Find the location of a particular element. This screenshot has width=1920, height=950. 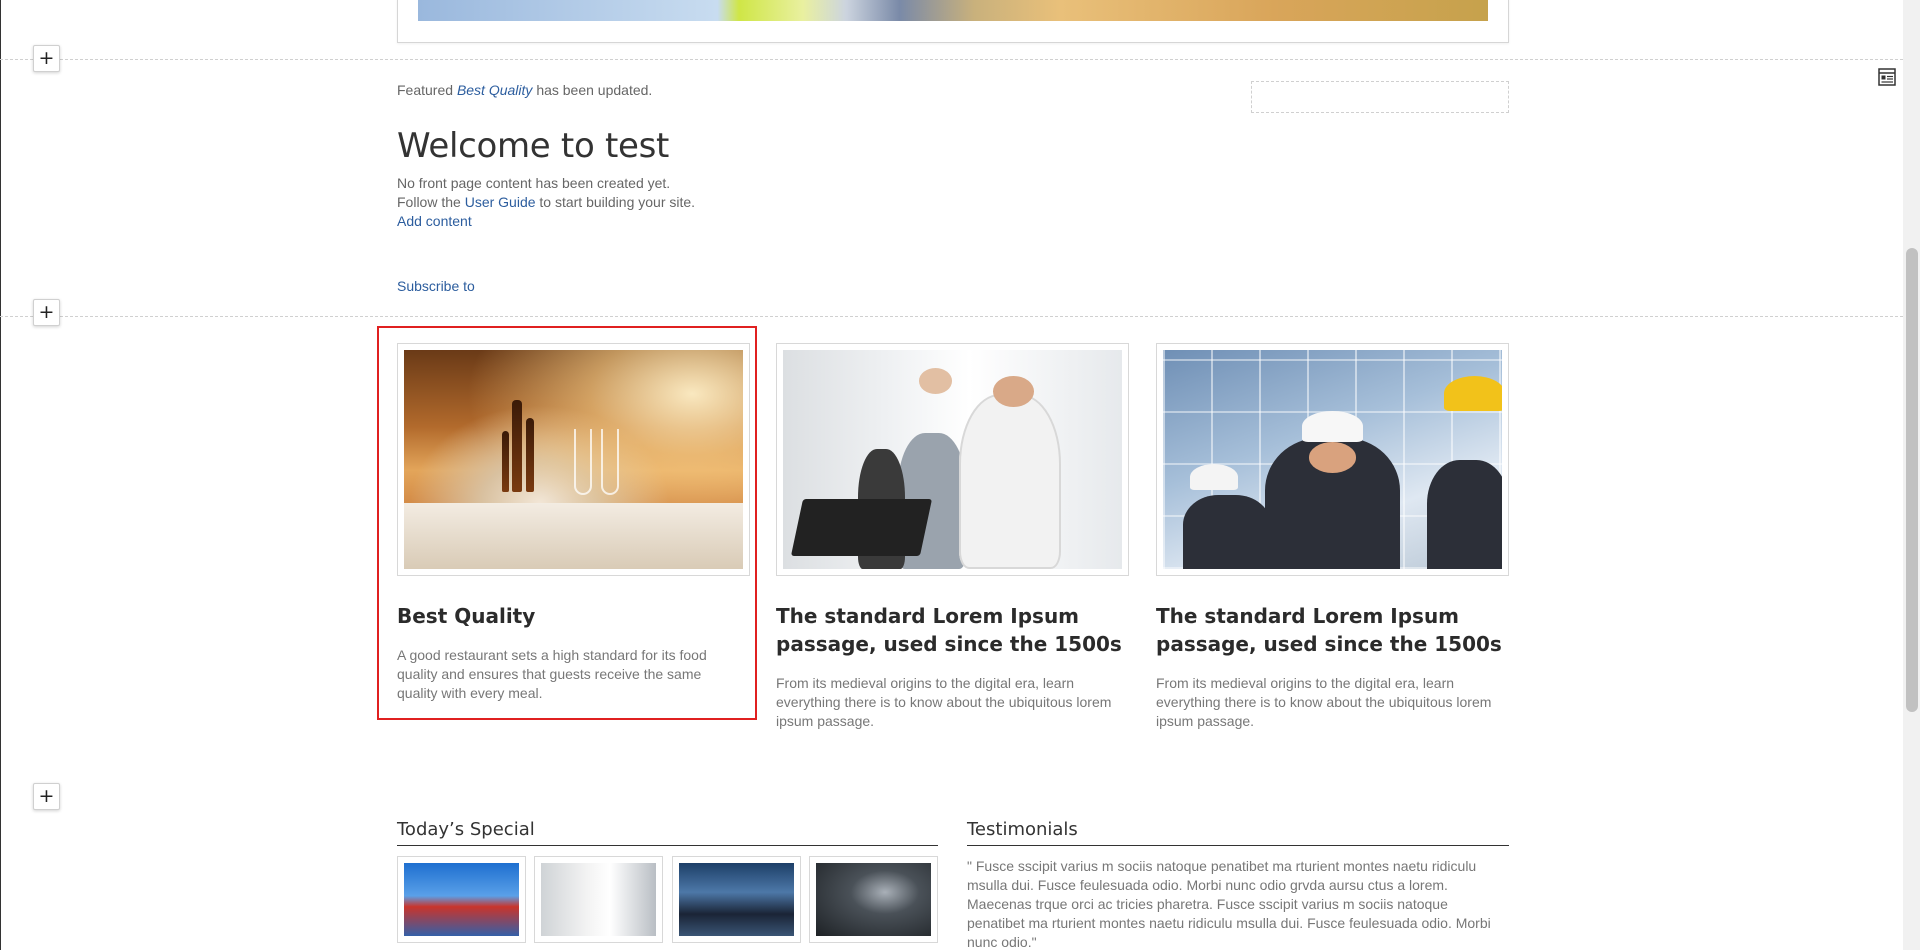

business-meeting-thumbnail-image is located at coordinates (736, 899).